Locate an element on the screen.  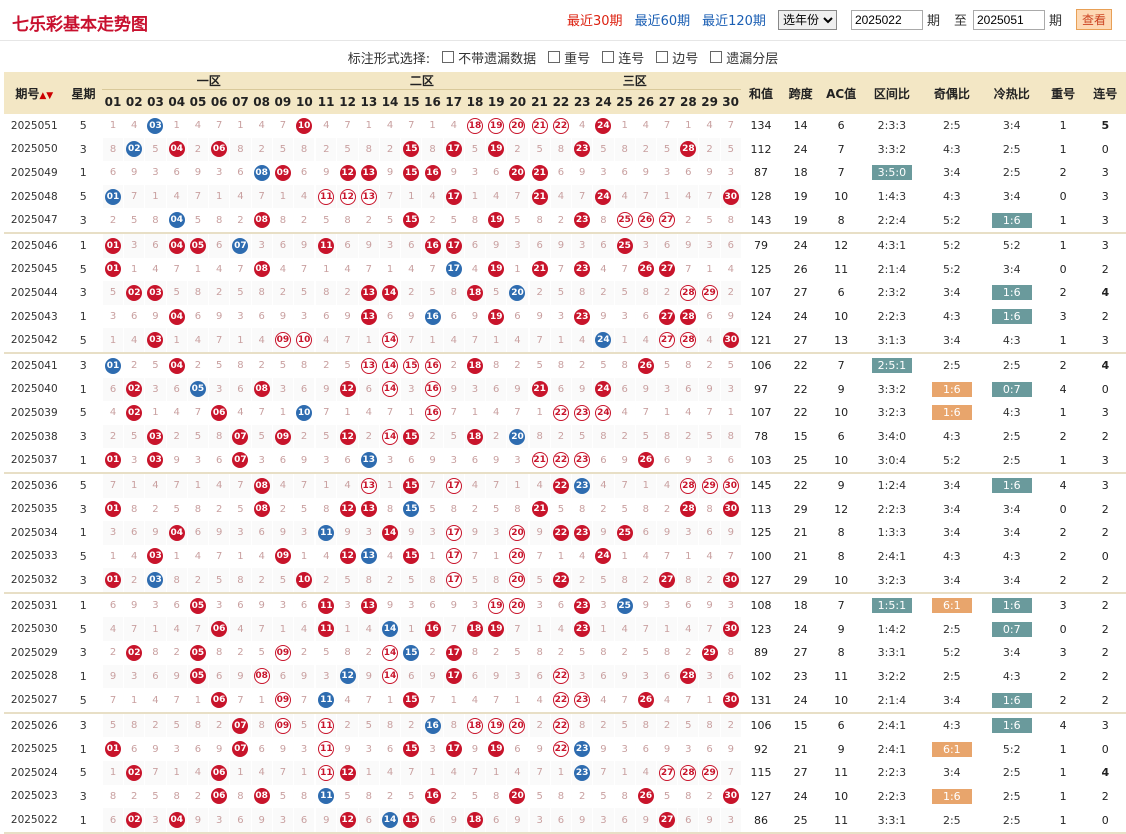
drawn-ball: 30 is located at coordinates (730, 629).